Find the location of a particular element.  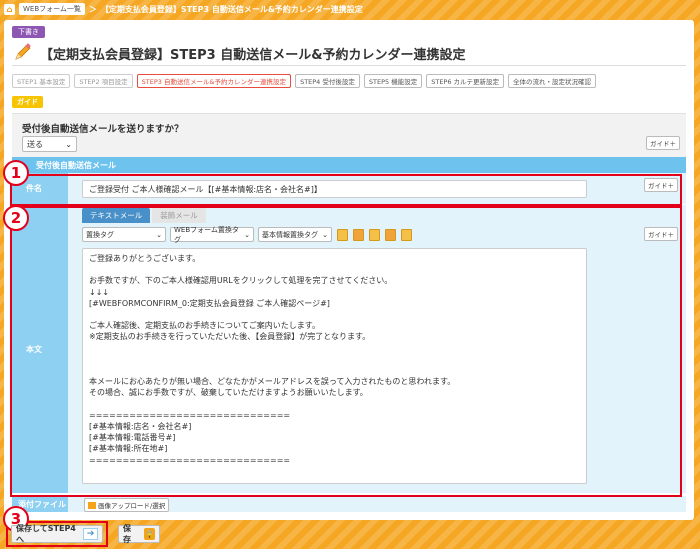

step-3-current: STEP3 自動送信メール&予約カレンダー連携設定 is located at coordinates (214, 81).